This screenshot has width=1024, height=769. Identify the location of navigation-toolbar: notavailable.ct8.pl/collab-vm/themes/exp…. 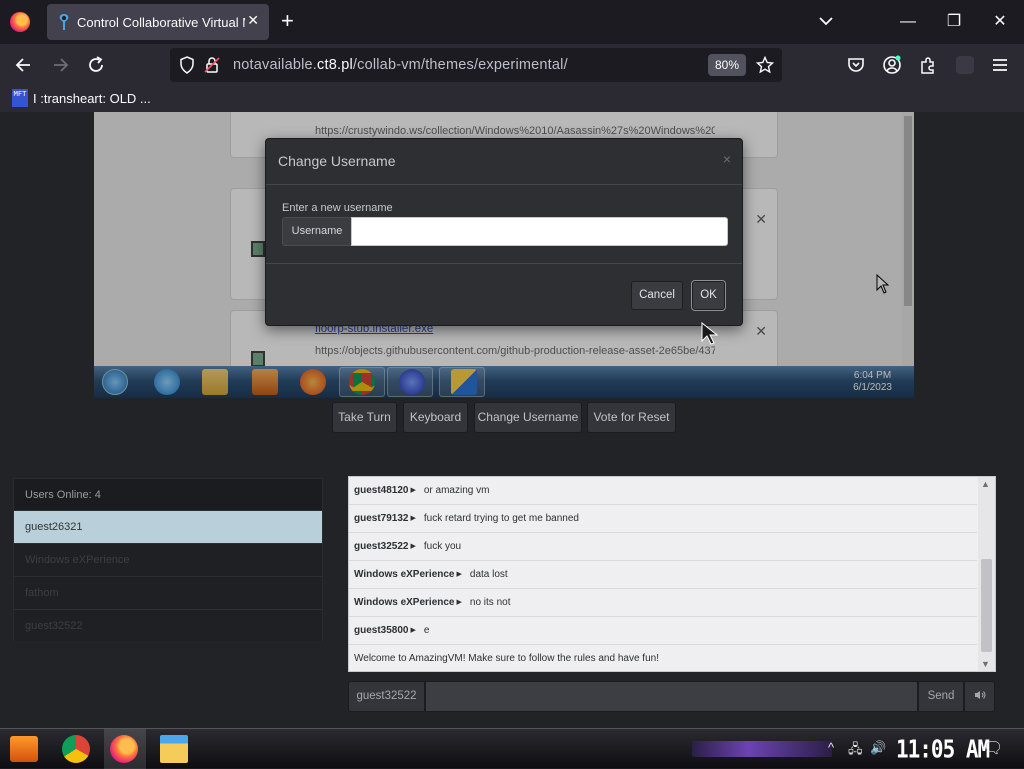
(512, 65).